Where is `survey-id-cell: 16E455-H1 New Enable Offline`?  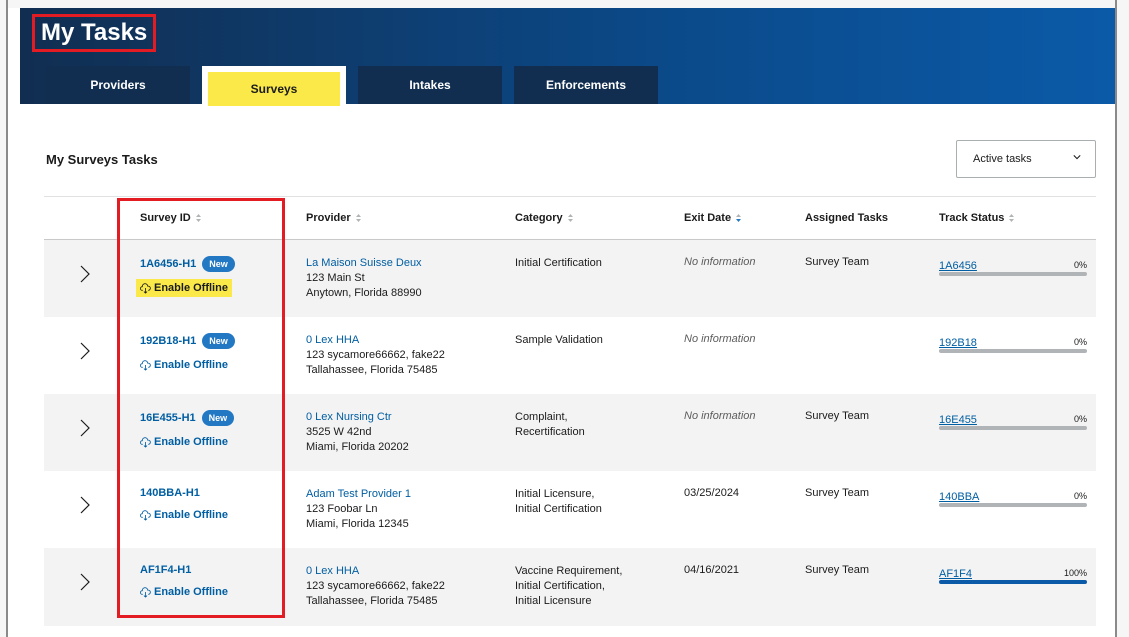
survey-id-cell: 16E455-H1 New Enable Offline is located at coordinates (187, 431).